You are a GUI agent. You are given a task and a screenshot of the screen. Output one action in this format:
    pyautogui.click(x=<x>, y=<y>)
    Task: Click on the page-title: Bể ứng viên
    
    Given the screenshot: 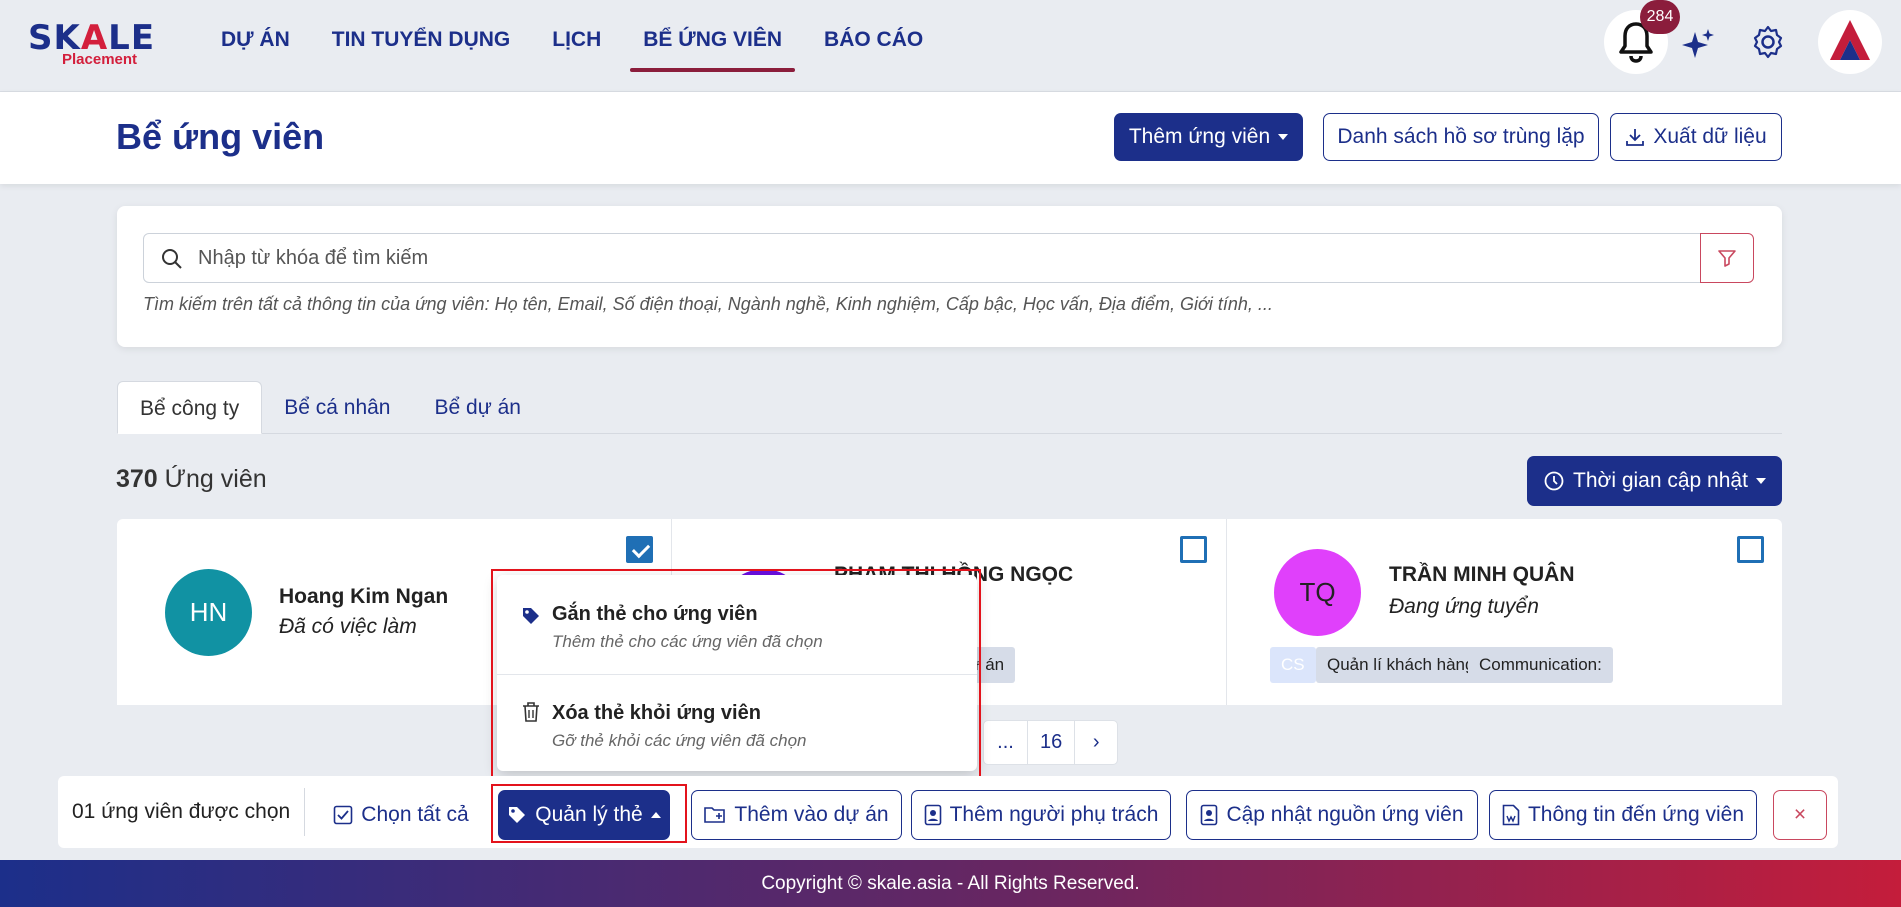 What is the action you would take?
    pyautogui.click(x=220, y=136)
    